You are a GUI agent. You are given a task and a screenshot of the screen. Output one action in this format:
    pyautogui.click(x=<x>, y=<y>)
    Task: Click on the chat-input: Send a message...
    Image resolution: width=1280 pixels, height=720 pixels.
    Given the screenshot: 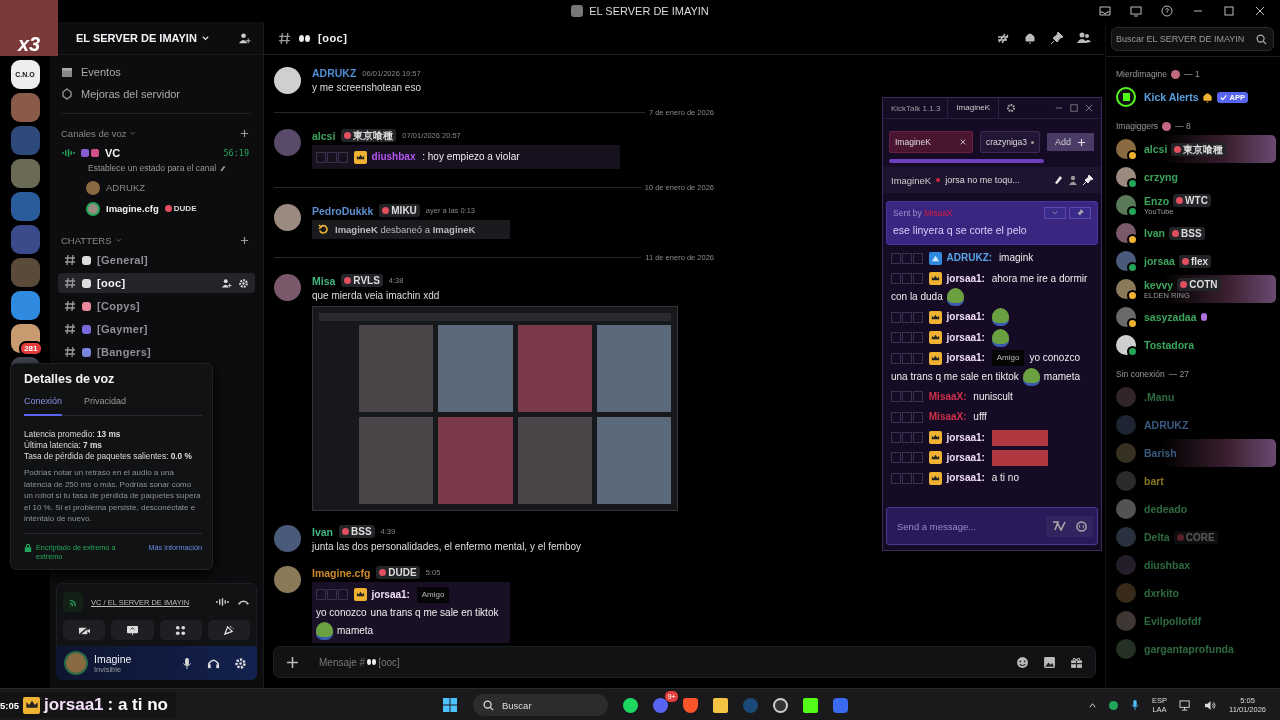 What is the action you would take?
    pyautogui.click(x=992, y=526)
    